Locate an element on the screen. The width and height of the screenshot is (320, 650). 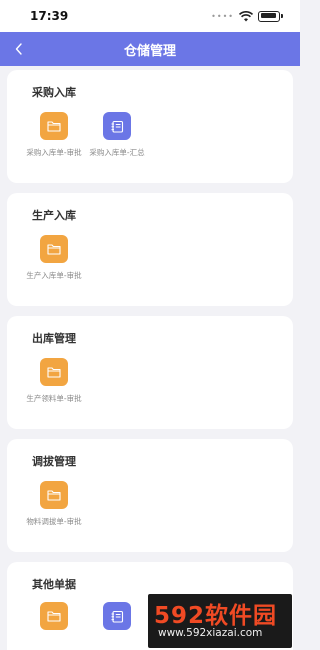
page-title: 仓储管理 is located at coordinates (149, 51).